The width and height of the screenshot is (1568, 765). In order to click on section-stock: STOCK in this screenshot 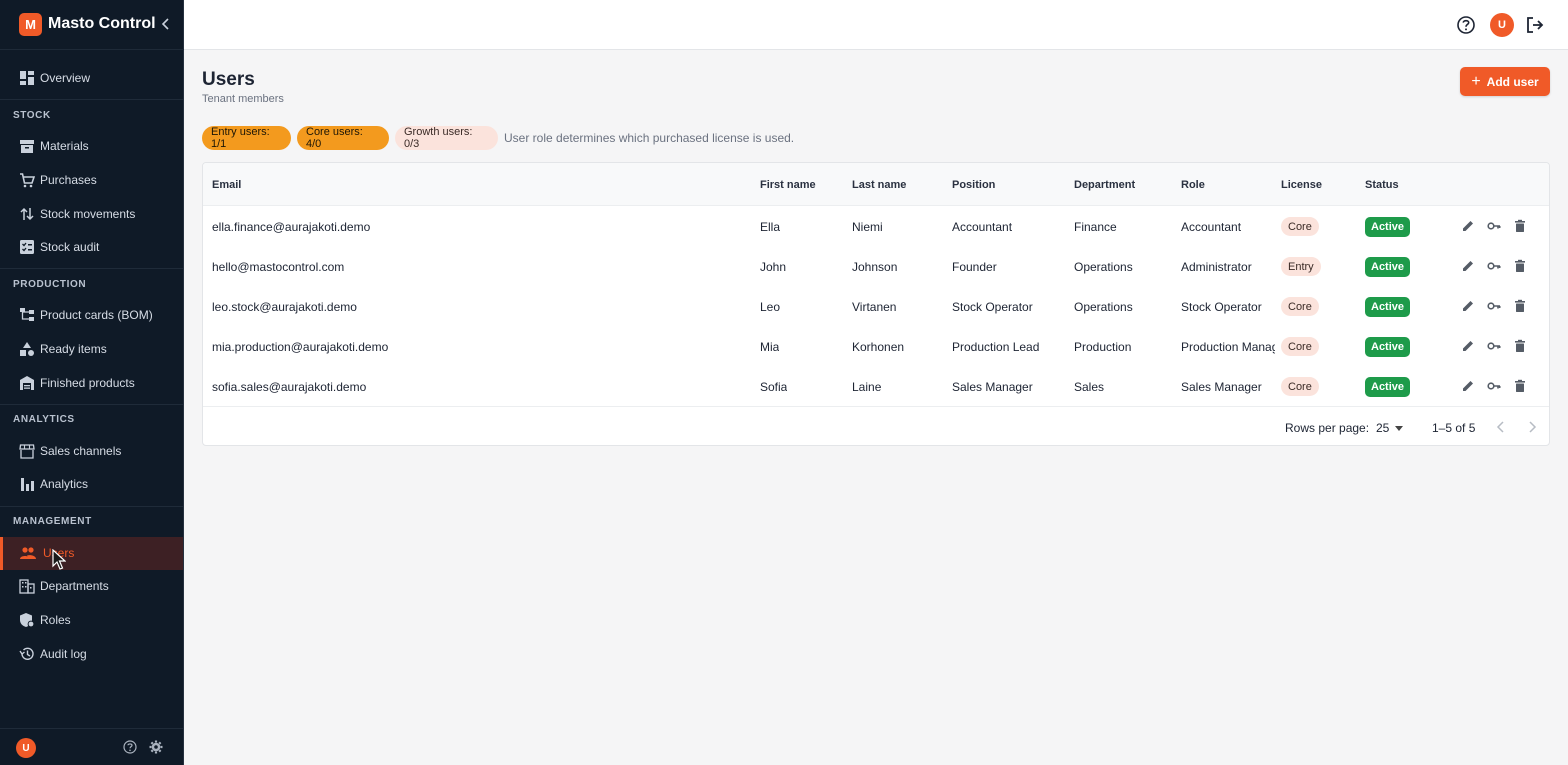, I will do `click(32, 115)`.